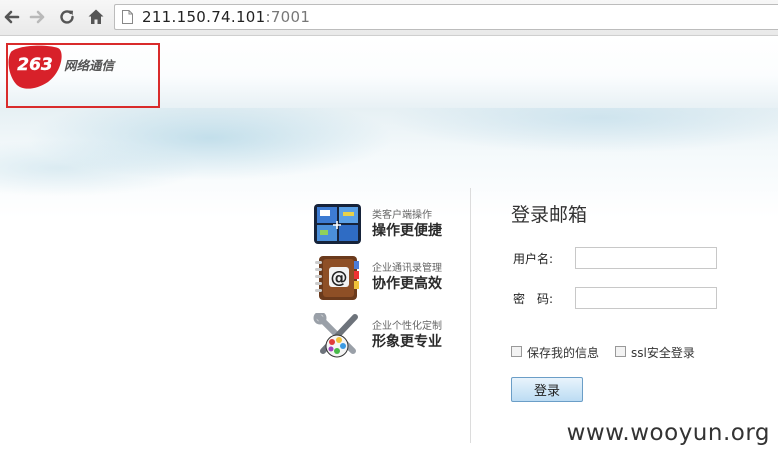 The height and width of the screenshot is (464, 778). I want to click on back-arrow-icon, so click(11, 17).